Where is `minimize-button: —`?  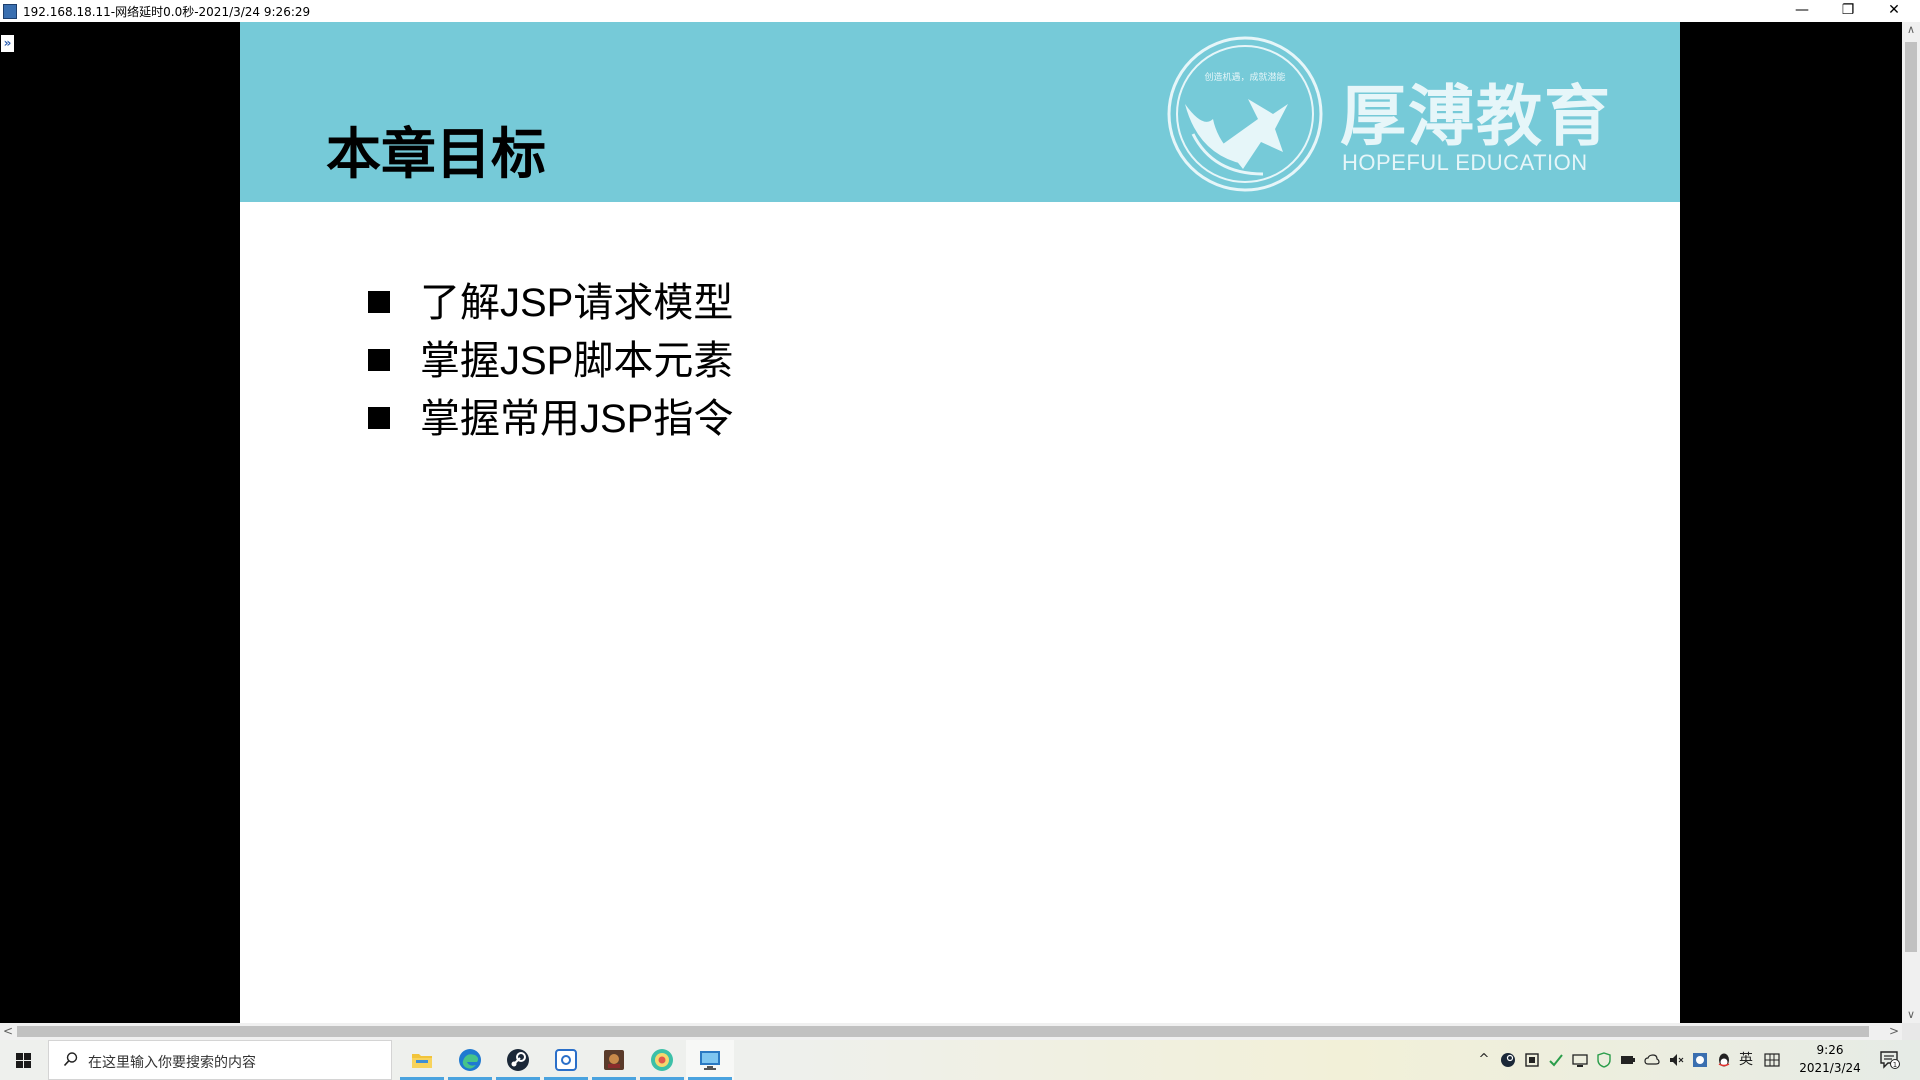 minimize-button: — is located at coordinates (1802, 11).